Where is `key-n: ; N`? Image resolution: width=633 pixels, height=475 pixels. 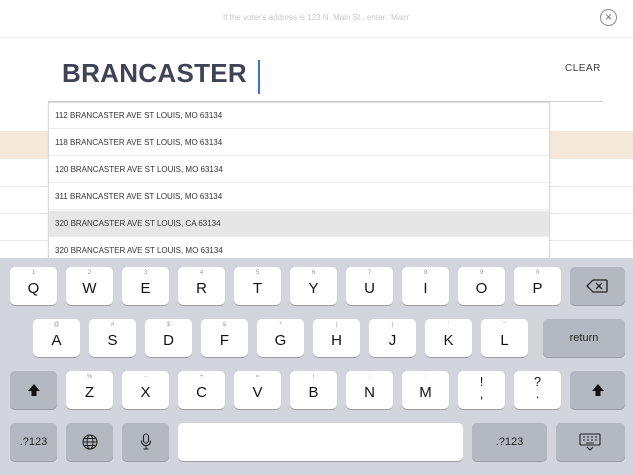
key-n: ; N is located at coordinates (369, 390).